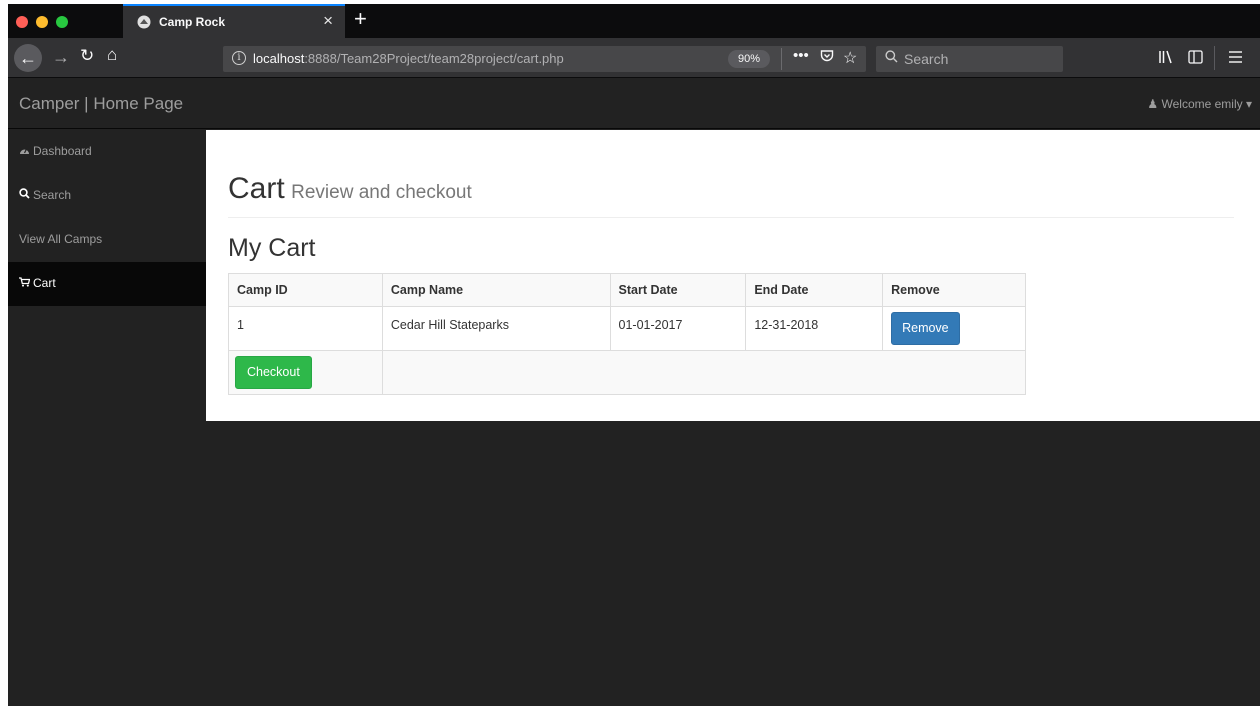 This screenshot has width=1260, height=706. Describe the element at coordinates (305, 290) in the screenshot. I see `column-header-camp-id: Camp ID` at that location.